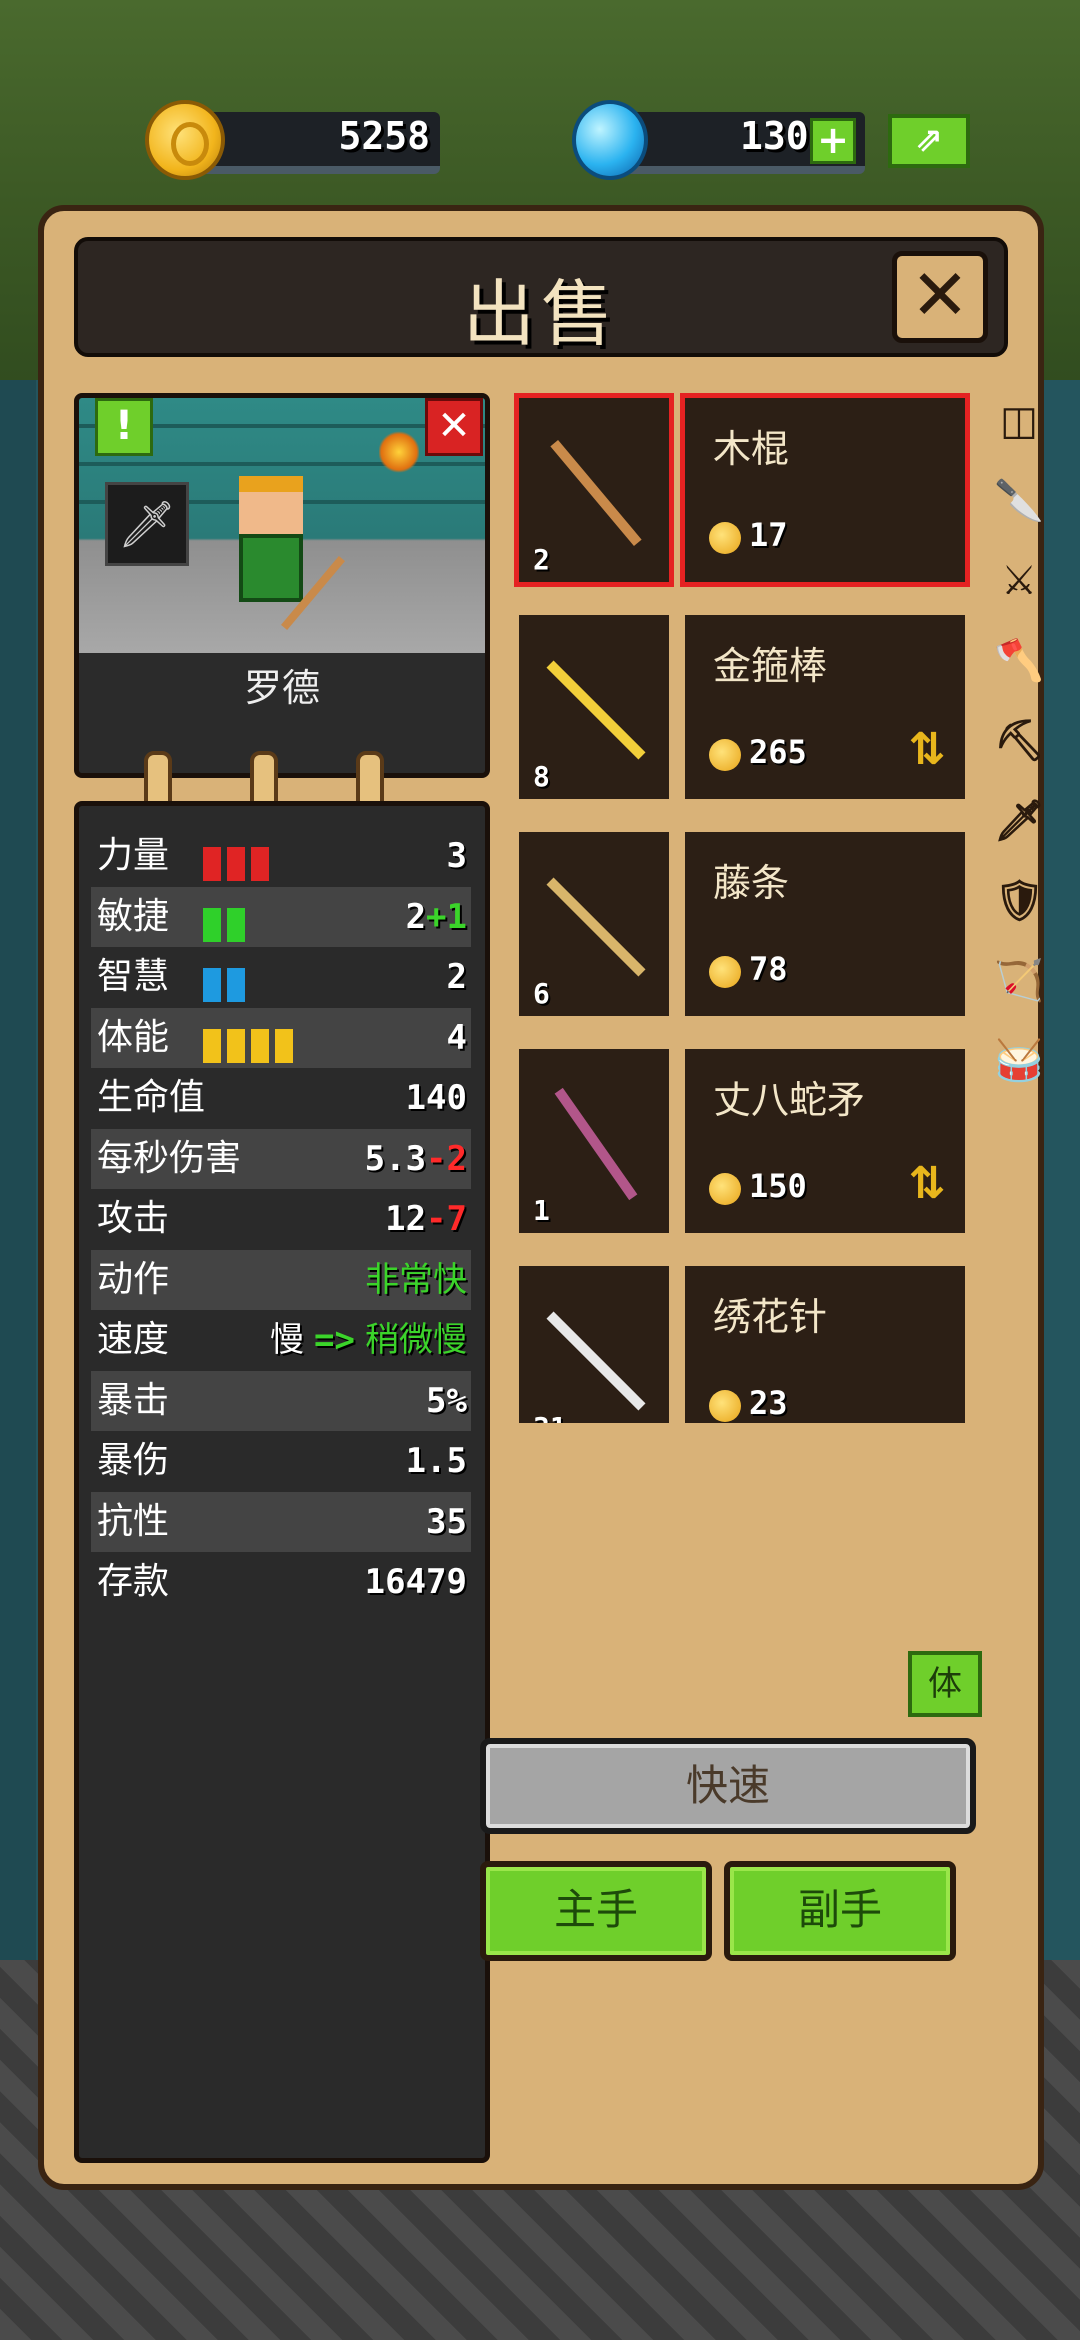 The width and height of the screenshot is (1080, 2340). What do you see at coordinates (541, 993) in the screenshot?
I see `item-quantity: 6` at bounding box center [541, 993].